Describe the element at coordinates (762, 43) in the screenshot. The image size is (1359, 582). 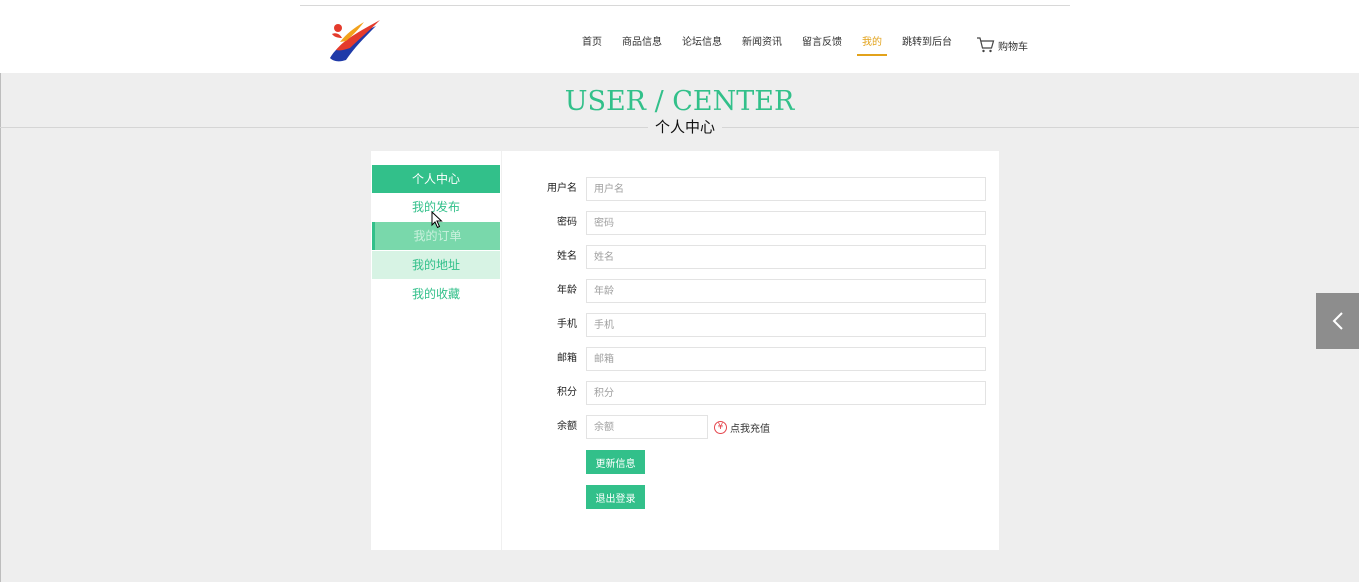
I see `nav-news: 新闻资讯` at that location.